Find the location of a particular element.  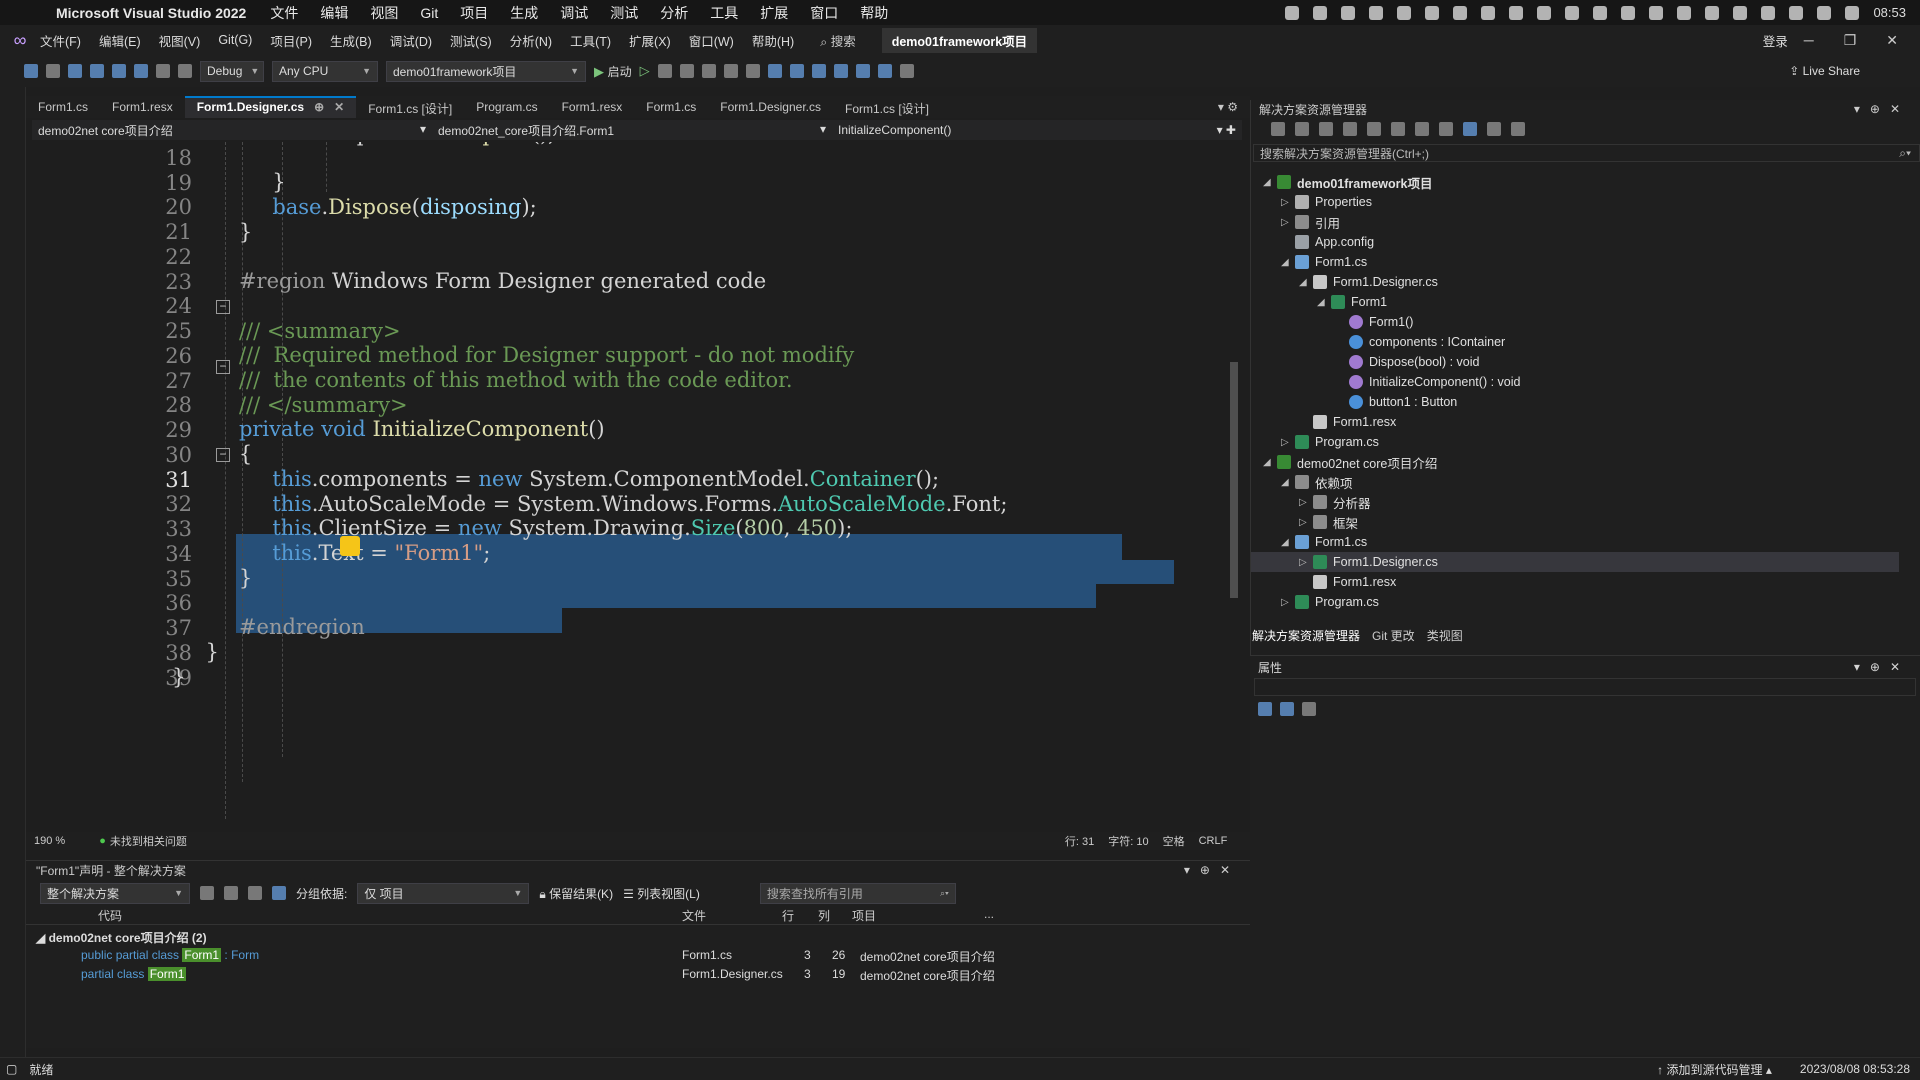

panel-window-controls-icon: ▾⊕✕ is located at coordinates (1212, 870).